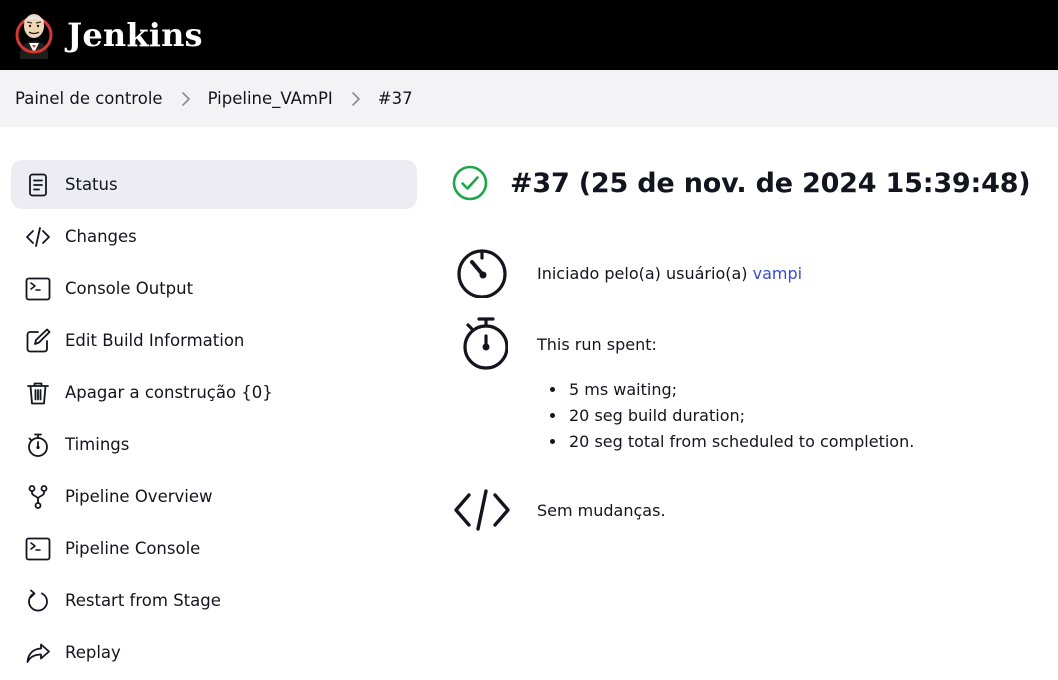  What do you see at coordinates (214, 288) in the screenshot?
I see `sidebar-item-console-output: Console Output` at bounding box center [214, 288].